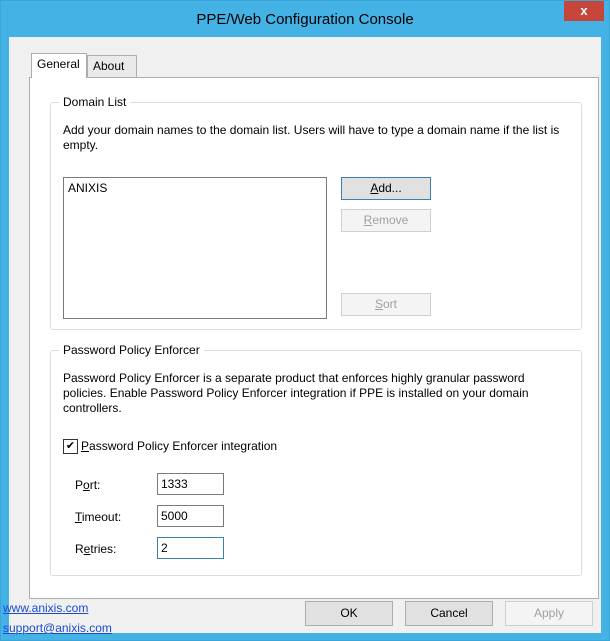 Image resolution: width=610 pixels, height=641 pixels. Describe the element at coordinates (179, 446) in the screenshot. I see `ppe-integration-label: Password Policy Enforcer integration` at that location.